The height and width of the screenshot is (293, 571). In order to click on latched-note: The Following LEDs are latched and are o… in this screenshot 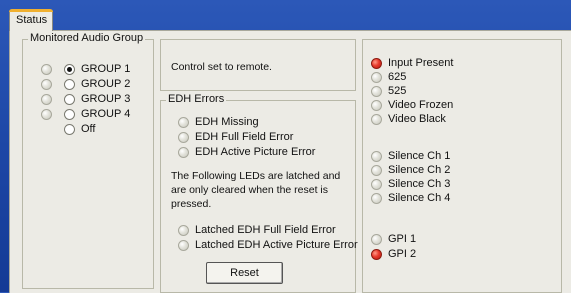, I will do `click(256, 190)`.